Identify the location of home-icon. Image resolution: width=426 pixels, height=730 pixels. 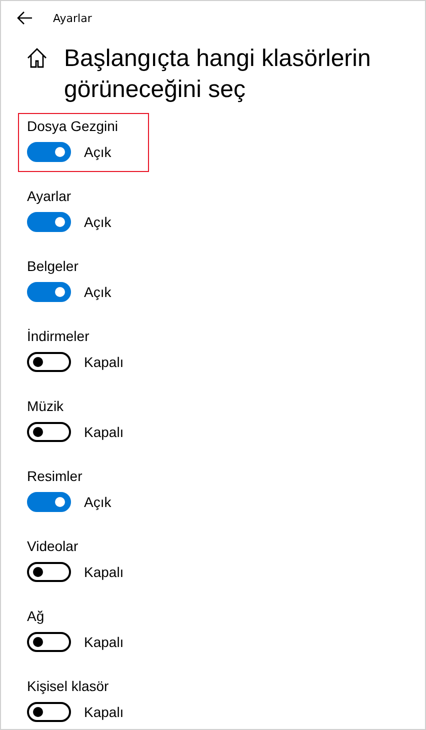
(37, 58).